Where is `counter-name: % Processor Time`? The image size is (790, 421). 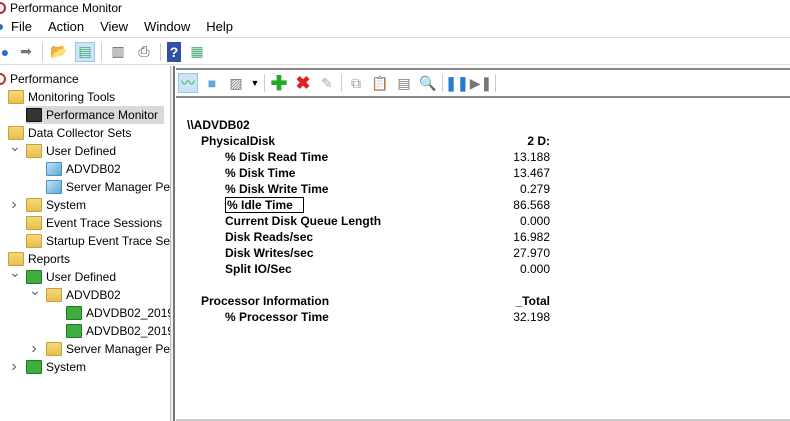
counter-name: % Processor Time is located at coordinates (277, 317).